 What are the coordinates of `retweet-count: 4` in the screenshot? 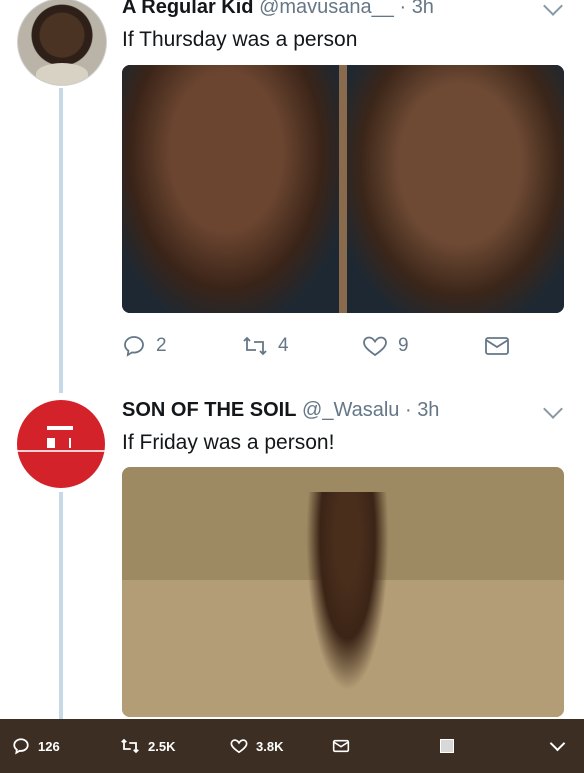 It's located at (283, 345).